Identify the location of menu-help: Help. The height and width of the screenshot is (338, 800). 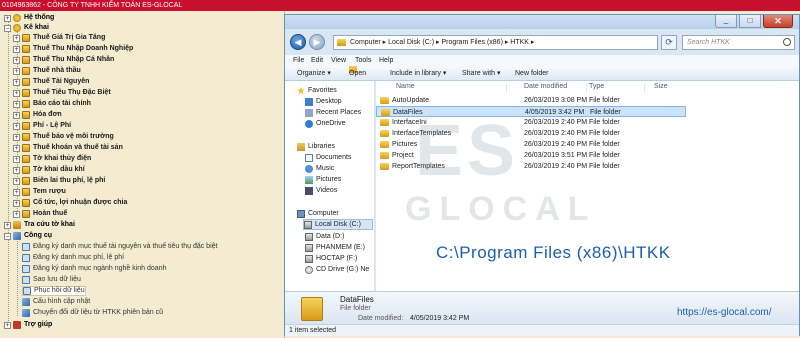
(386, 60).